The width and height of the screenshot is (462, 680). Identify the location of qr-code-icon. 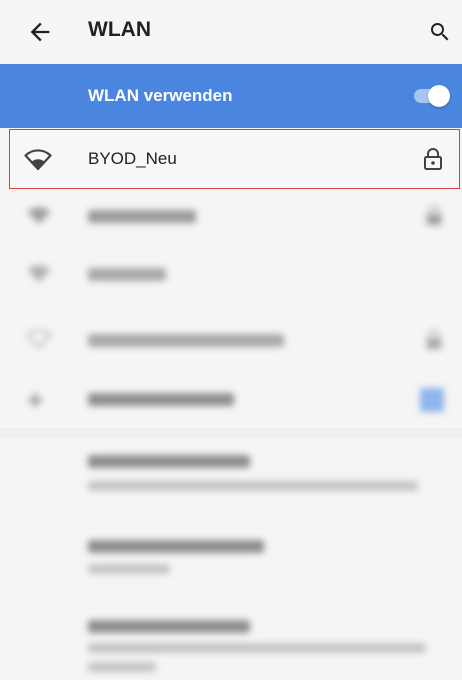
(432, 400).